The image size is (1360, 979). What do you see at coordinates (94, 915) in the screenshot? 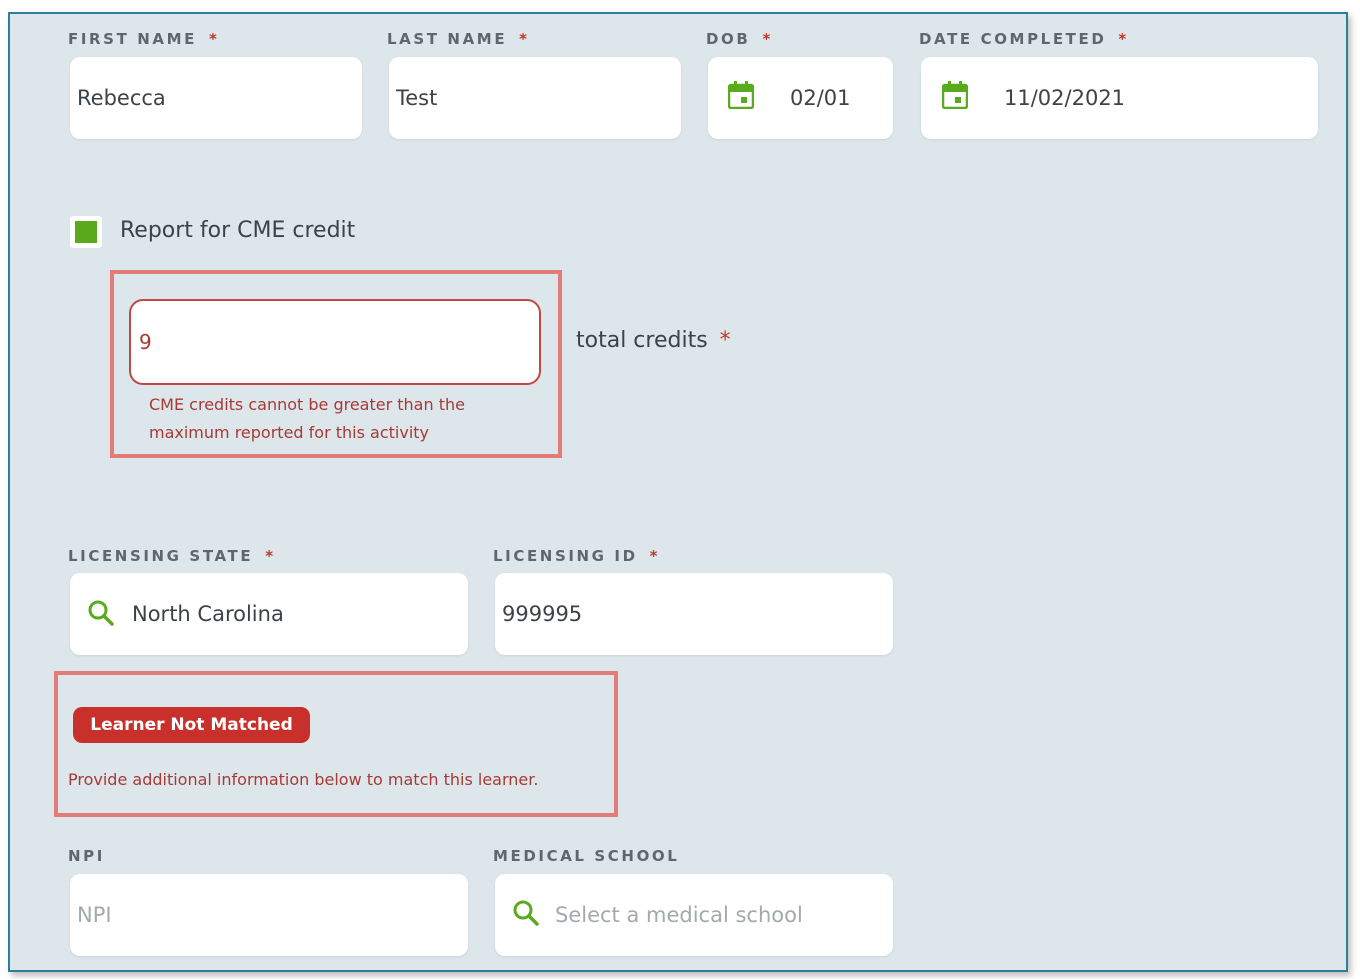
I see `npi-placeholder: NPI` at bounding box center [94, 915].